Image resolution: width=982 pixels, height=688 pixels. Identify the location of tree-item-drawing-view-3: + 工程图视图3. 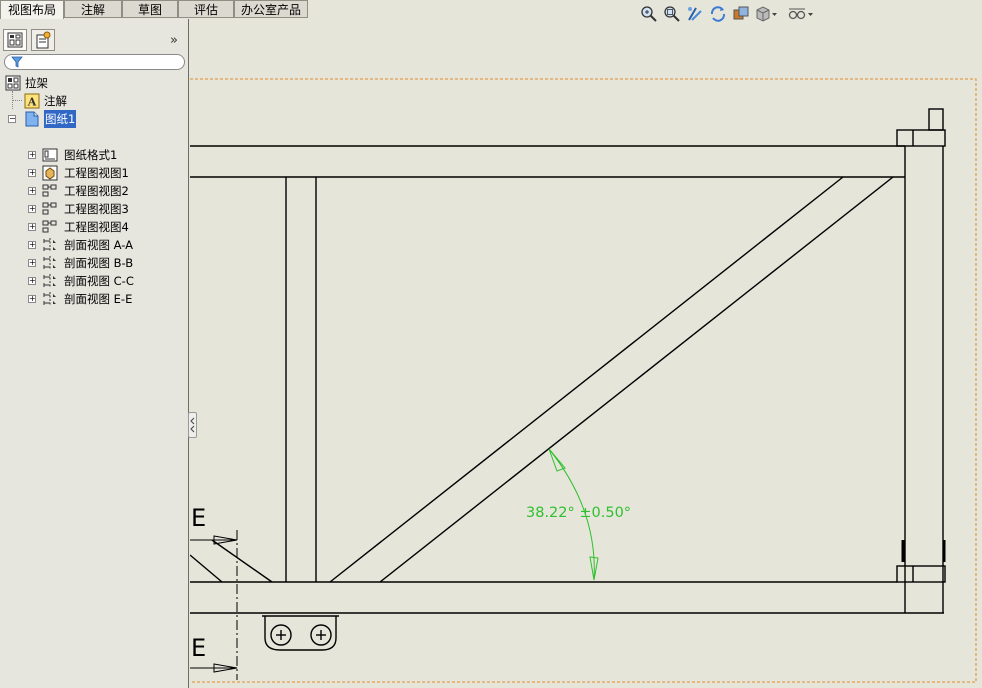
(106, 209).